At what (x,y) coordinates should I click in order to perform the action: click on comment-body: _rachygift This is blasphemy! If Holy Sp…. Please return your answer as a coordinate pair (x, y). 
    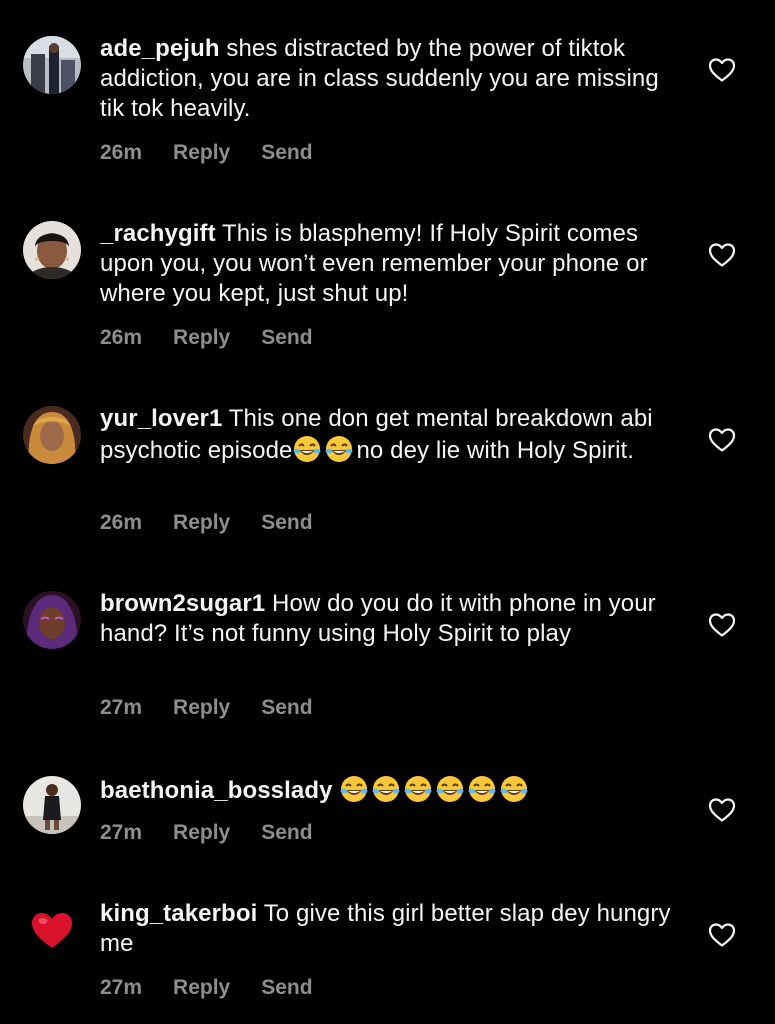
    Looking at the image, I should click on (387, 264).